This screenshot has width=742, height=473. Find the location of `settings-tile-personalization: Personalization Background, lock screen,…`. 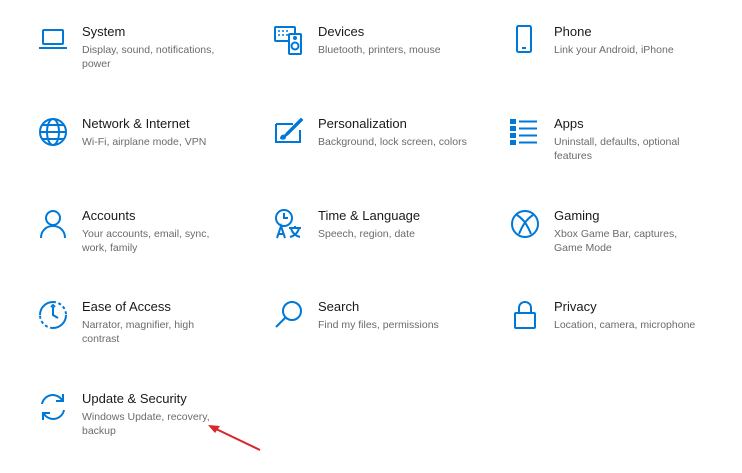

settings-tile-personalization: Personalization Background, lock screen,… is located at coordinates (378, 151).